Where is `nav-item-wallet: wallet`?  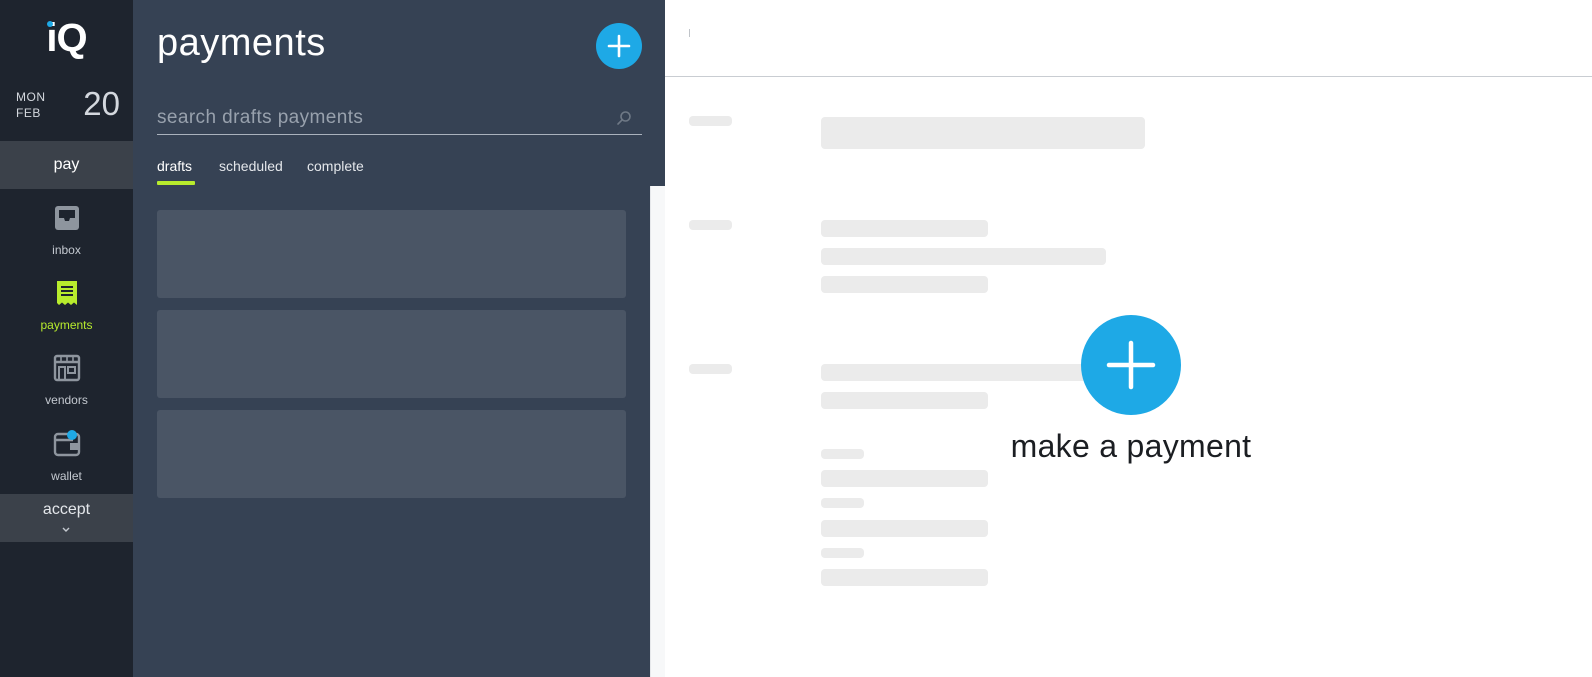 nav-item-wallet: wallet is located at coordinates (66, 466).